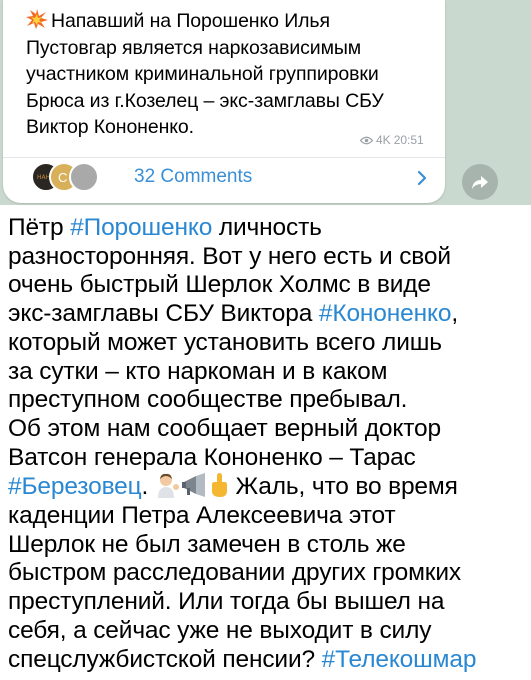  I want to click on hashtag-link: #Телекошмар, so click(399, 659).